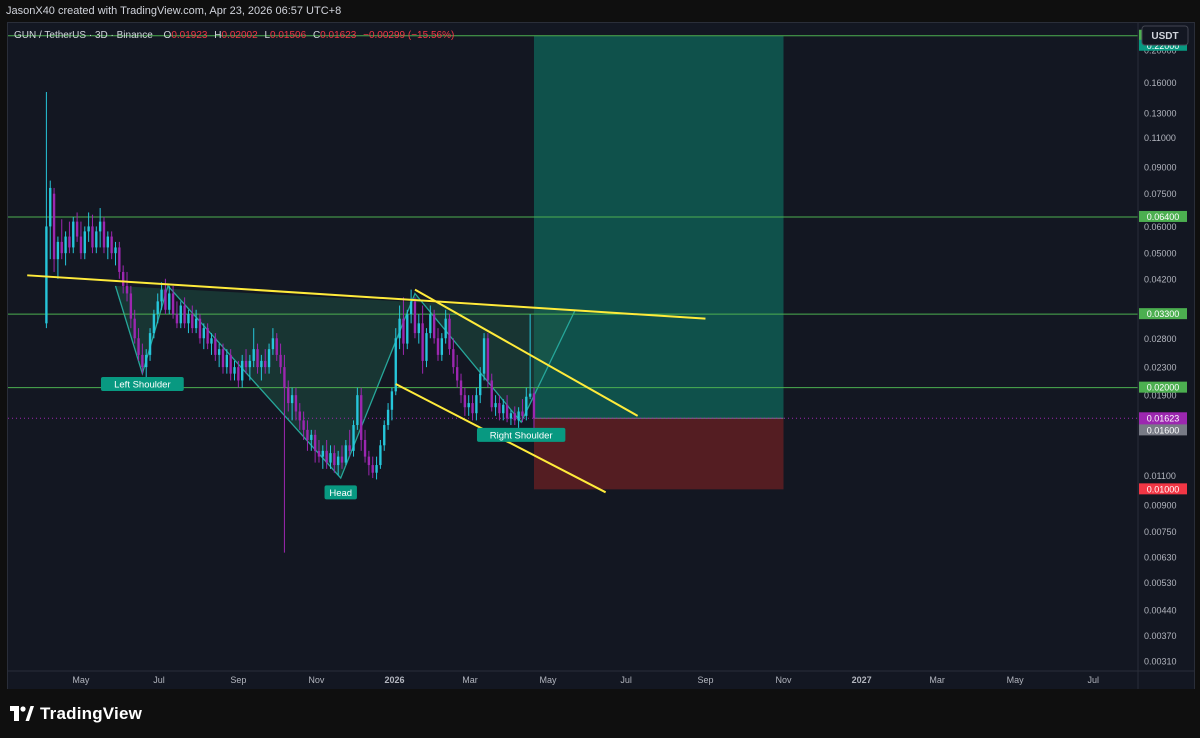 Image resolution: width=1200 pixels, height=738 pixels. Describe the element at coordinates (340, 492) in the screenshot. I see `pattern-label: Head` at that location.